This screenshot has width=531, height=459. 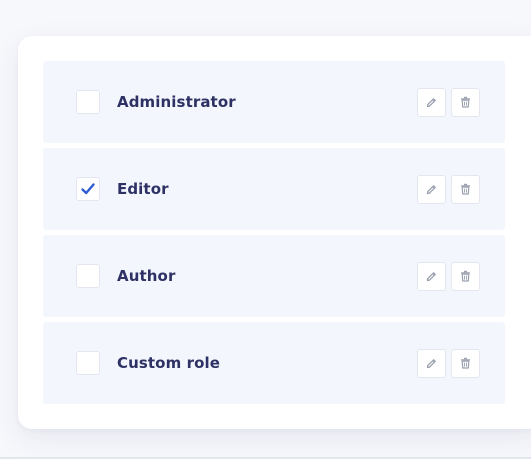 I want to click on role-label: Custom role, so click(x=169, y=363).